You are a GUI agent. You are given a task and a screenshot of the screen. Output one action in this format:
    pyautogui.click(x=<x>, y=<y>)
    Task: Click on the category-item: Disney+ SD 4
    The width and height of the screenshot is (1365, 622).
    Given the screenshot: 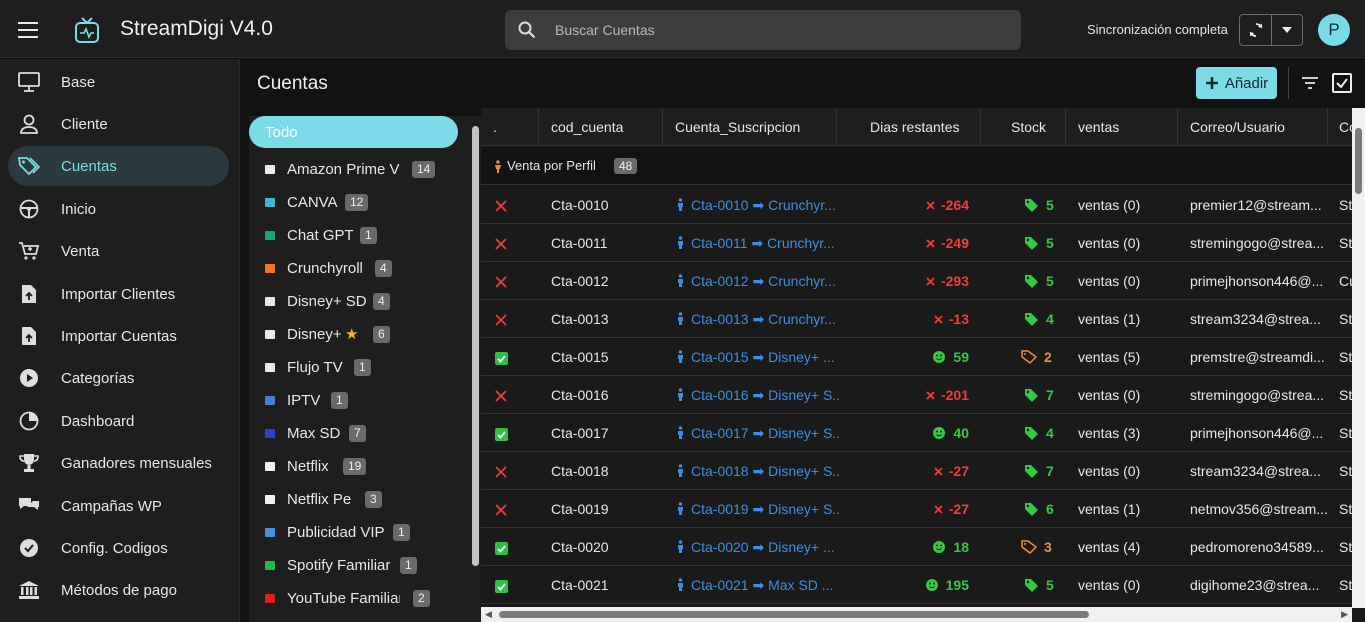 What is the action you would take?
    pyautogui.click(x=353, y=302)
    